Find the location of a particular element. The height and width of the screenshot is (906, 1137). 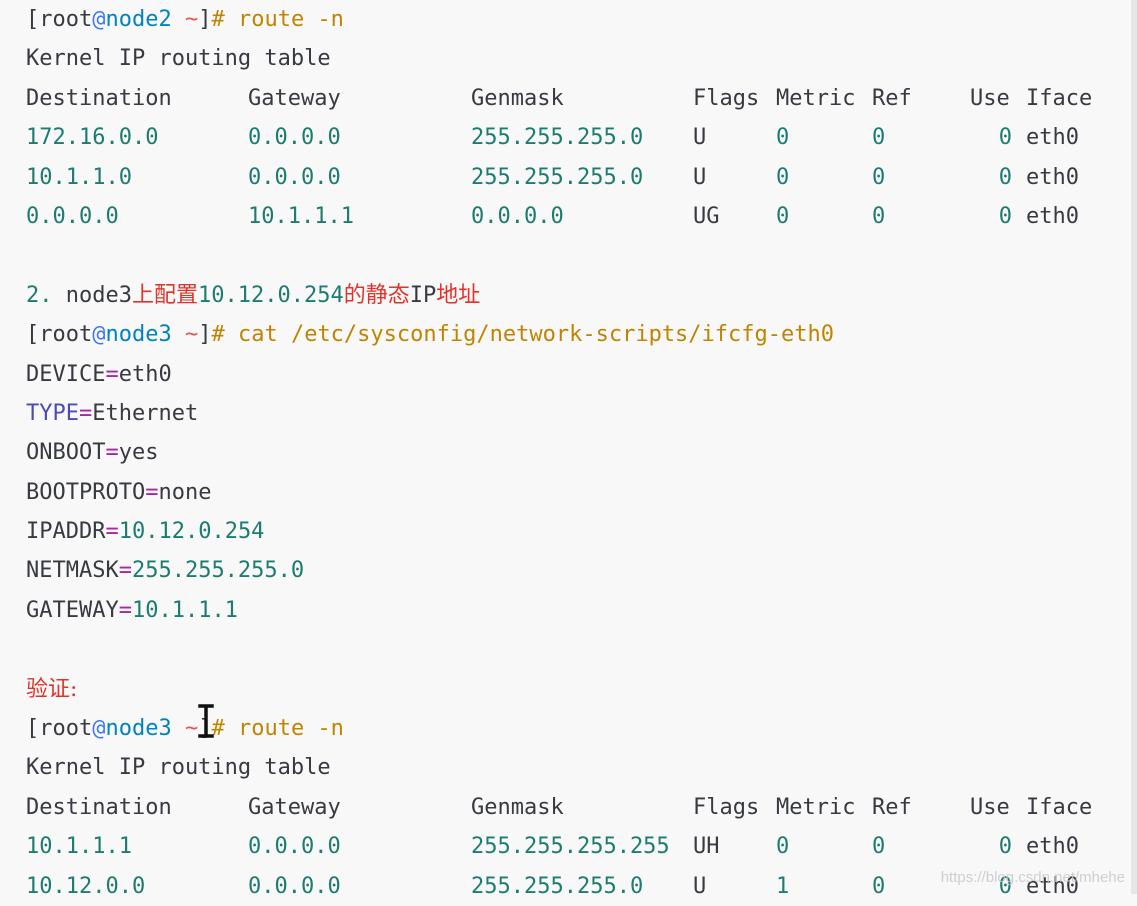

config-key: BOOTPROTO is located at coordinates (86, 492).